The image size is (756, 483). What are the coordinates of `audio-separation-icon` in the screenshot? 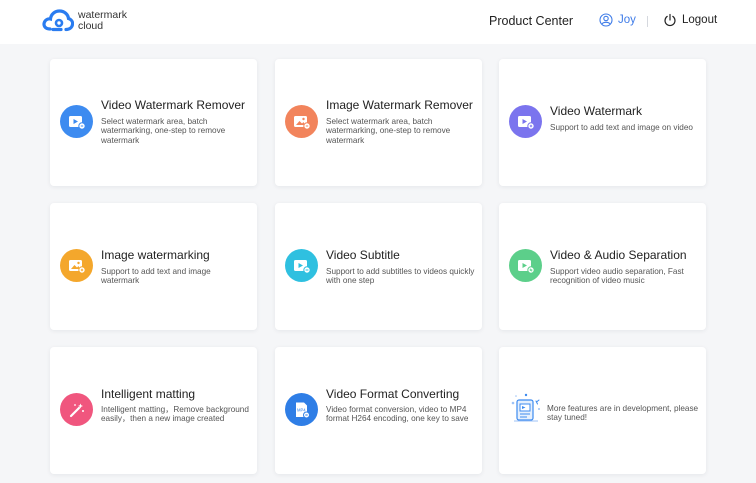 It's located at (525, 265).